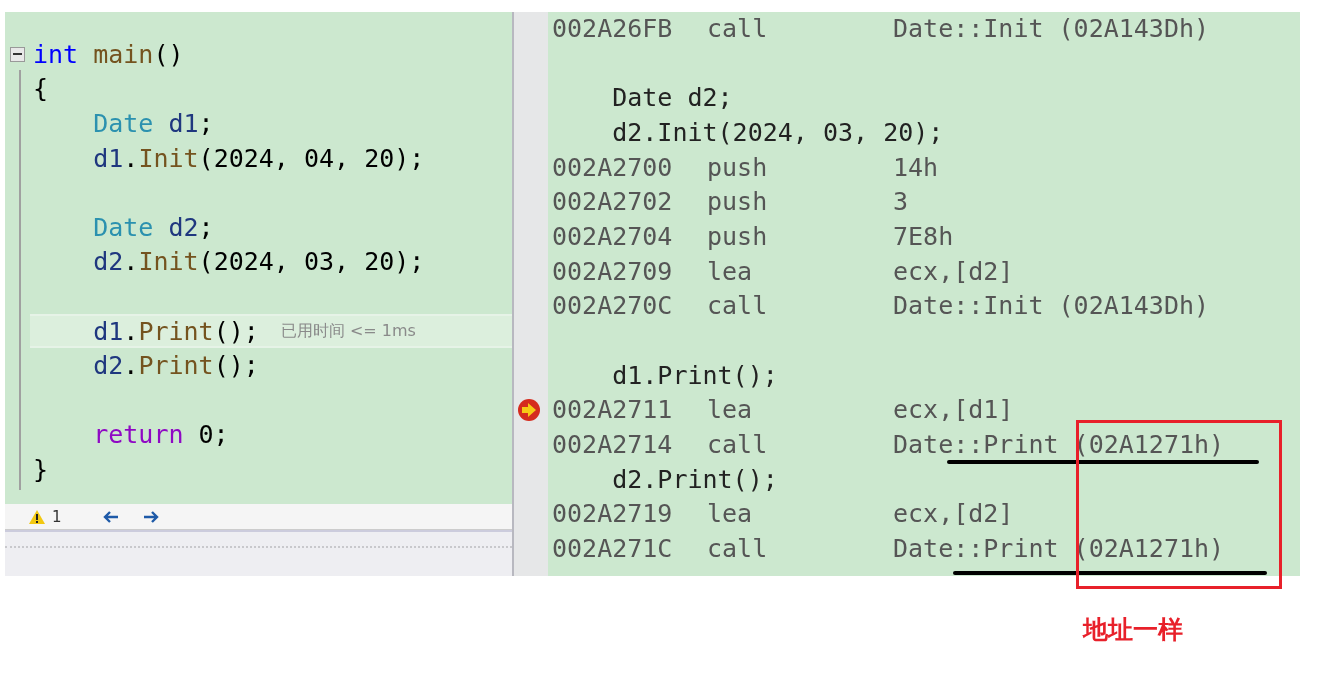  What do you see at coordinates (613, 514) in the screenshot?
I see `address: 002A2719` at bounding box center [613, 514].